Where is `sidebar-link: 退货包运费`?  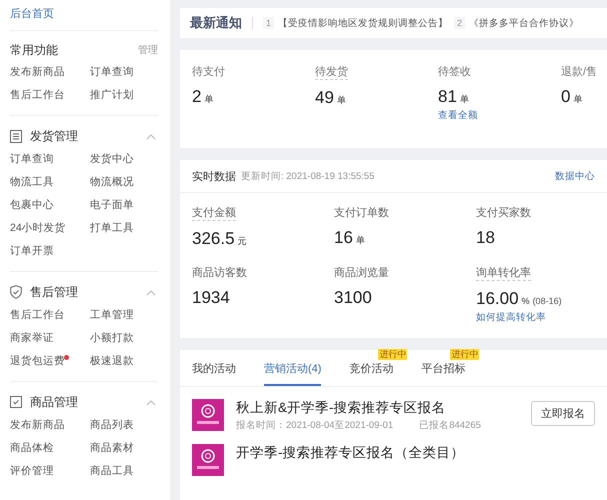 sidebar-link: 退货包运费 is located at coordinates (37, 361).